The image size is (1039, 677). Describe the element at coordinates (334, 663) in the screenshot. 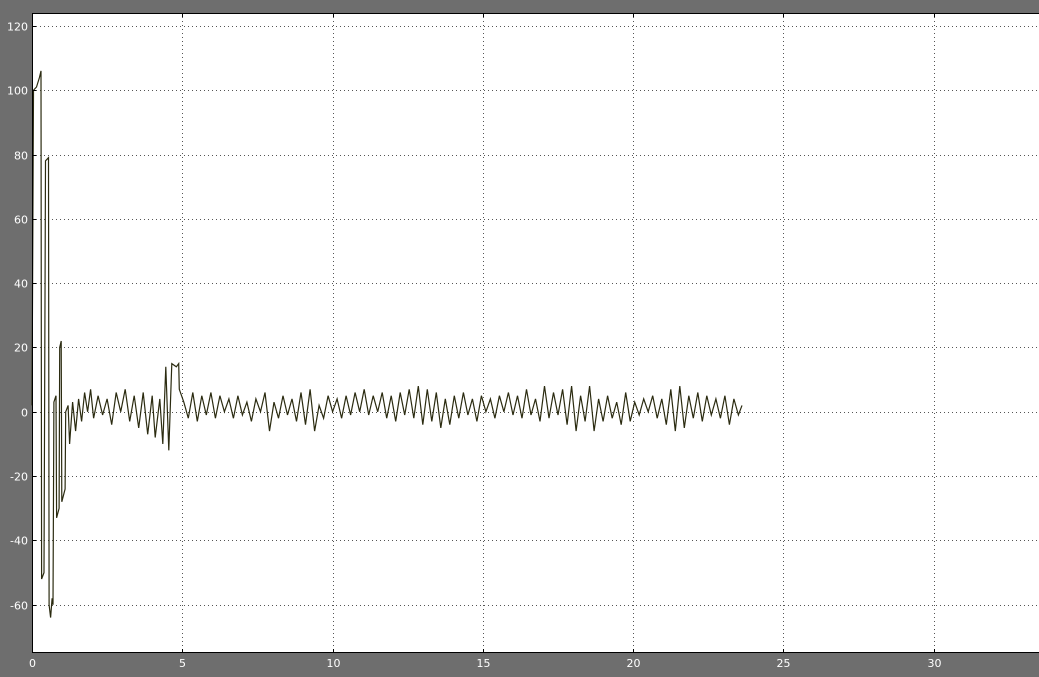

I see `x-tick-label: 10` at that location.